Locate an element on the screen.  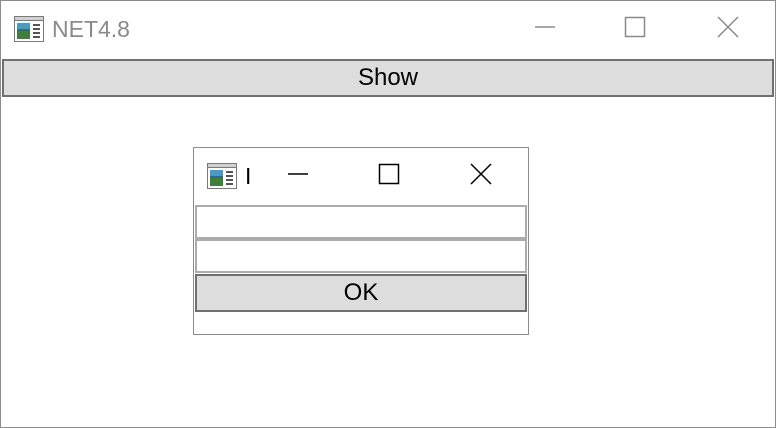
minimize-button is located at coordinates (545, 29).